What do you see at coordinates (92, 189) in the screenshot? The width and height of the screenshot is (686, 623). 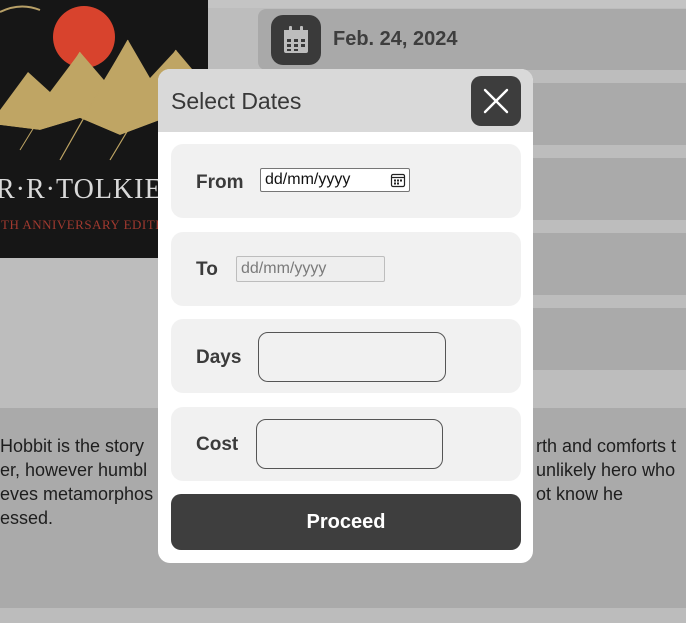 I see `cover-author-text: R·R·TOLKIEN` at bounding box center [92, 189].